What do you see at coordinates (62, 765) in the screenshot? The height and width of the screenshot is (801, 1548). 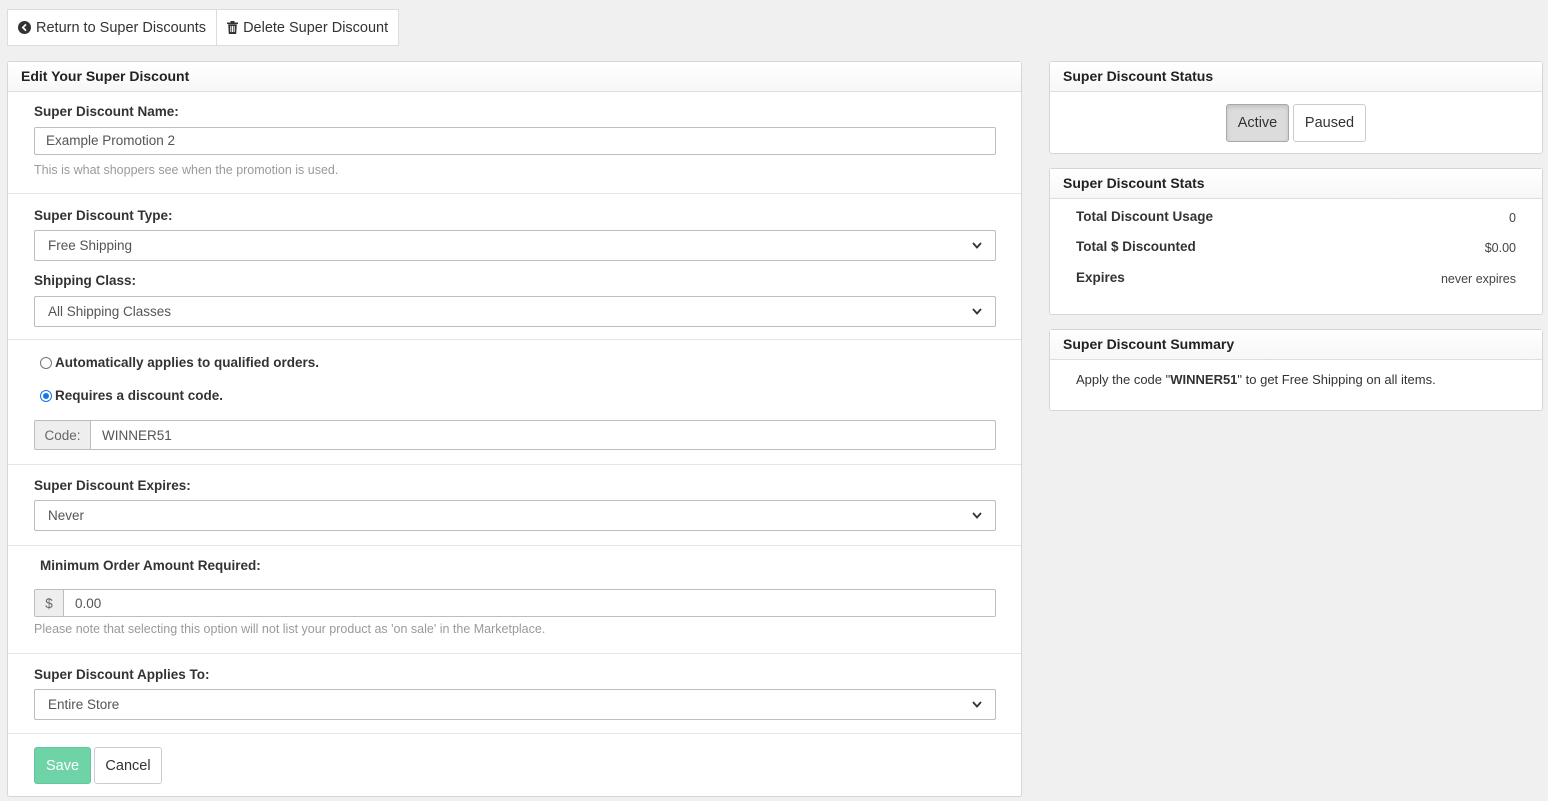 I see `save-button: Save` at bounding box center [62, 765].